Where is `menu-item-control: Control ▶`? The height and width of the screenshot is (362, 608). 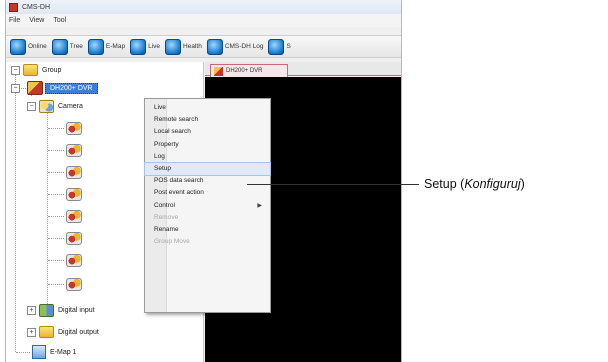
menu-item-control: Control ▶ is located at coordinates (207, 206).